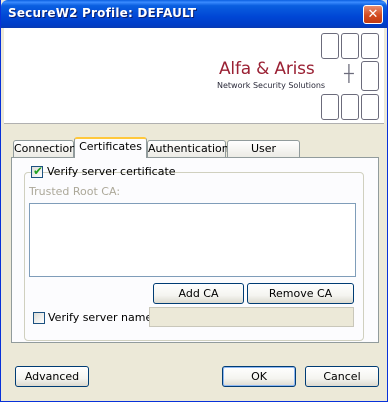 The width and height of the screenshot is (388, 402). I want to click on tab-connection: Connection, so click(45, 148).